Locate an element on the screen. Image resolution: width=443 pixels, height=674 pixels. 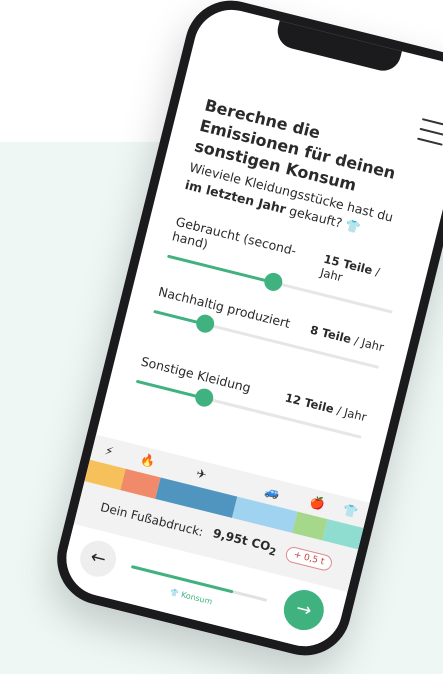
slider-fill is located at coordinates (170, 389).